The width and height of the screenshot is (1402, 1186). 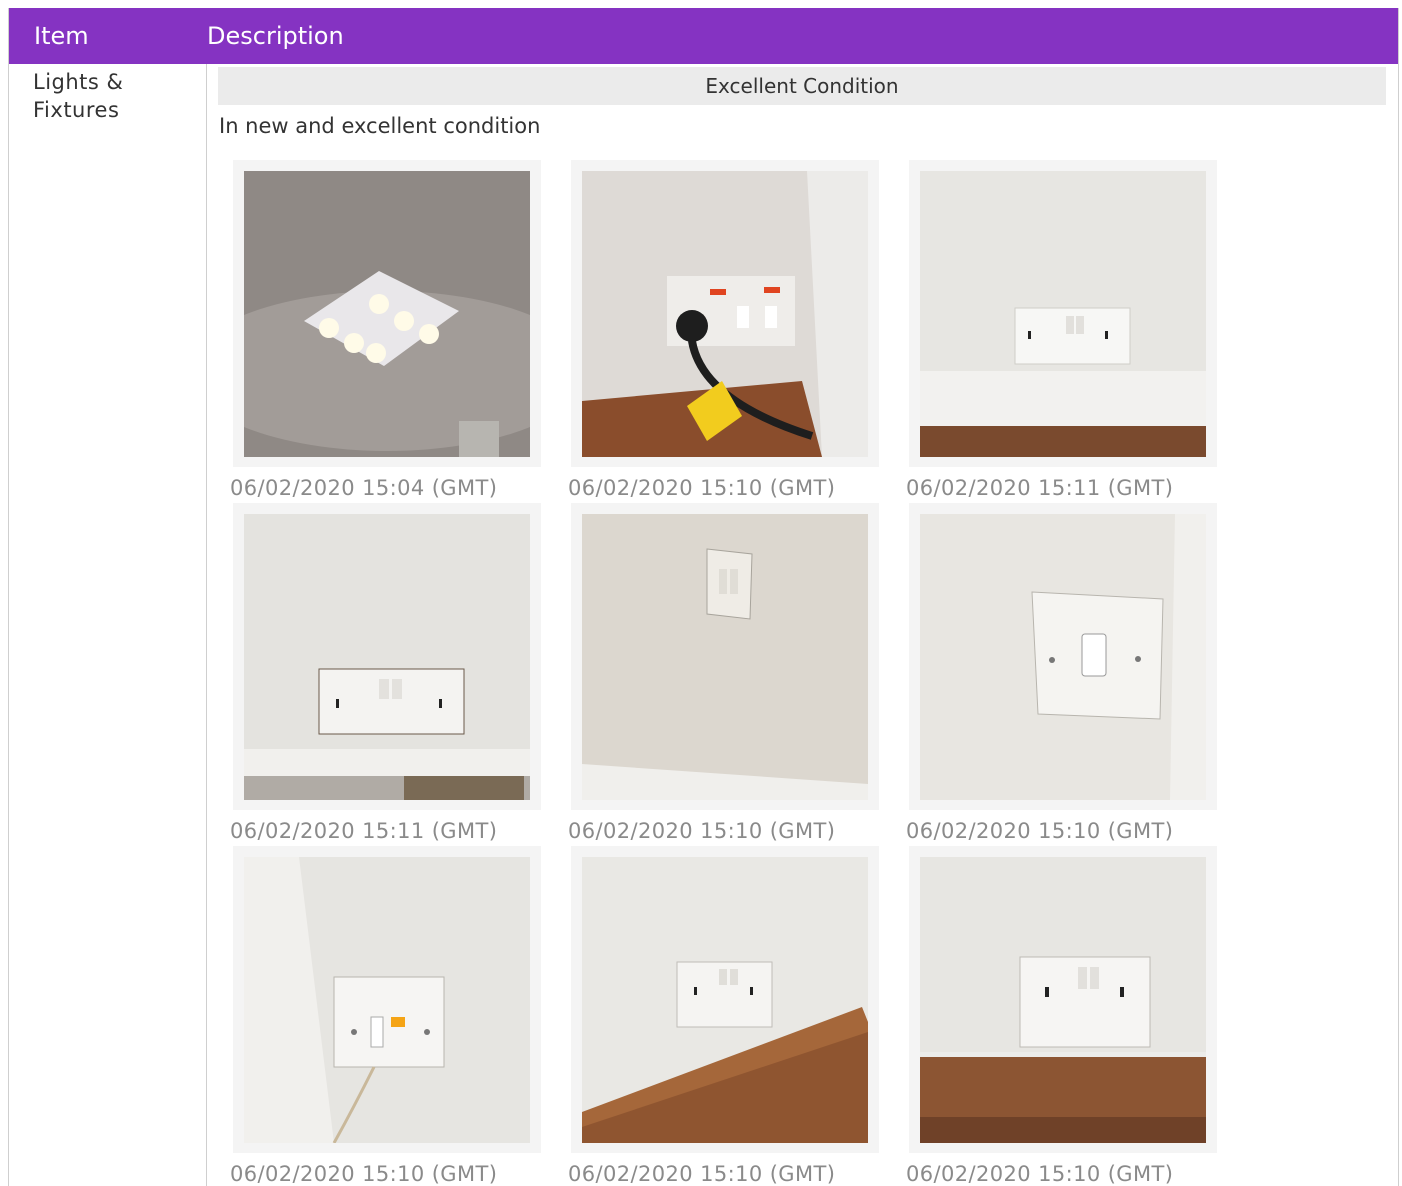 I want to click on table-header: Item Description, so click(x=703, y=36).